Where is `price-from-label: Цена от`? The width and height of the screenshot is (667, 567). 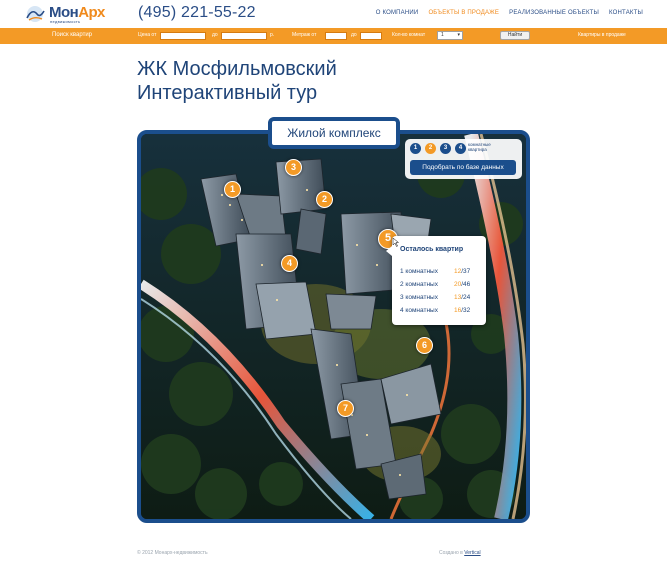 price-from-label: Цена от is located at coordinates (147, 35).